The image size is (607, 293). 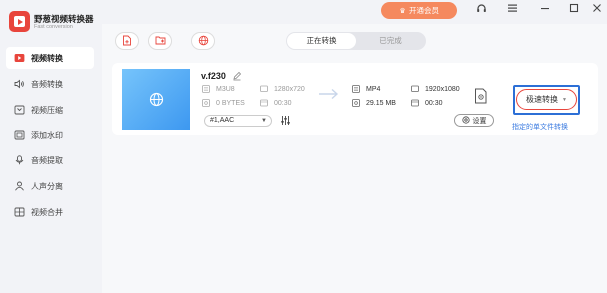 What do you see at coordinates (597, 10) in the screenshot?
I see `close-icon` at bounding box center [597, 10].